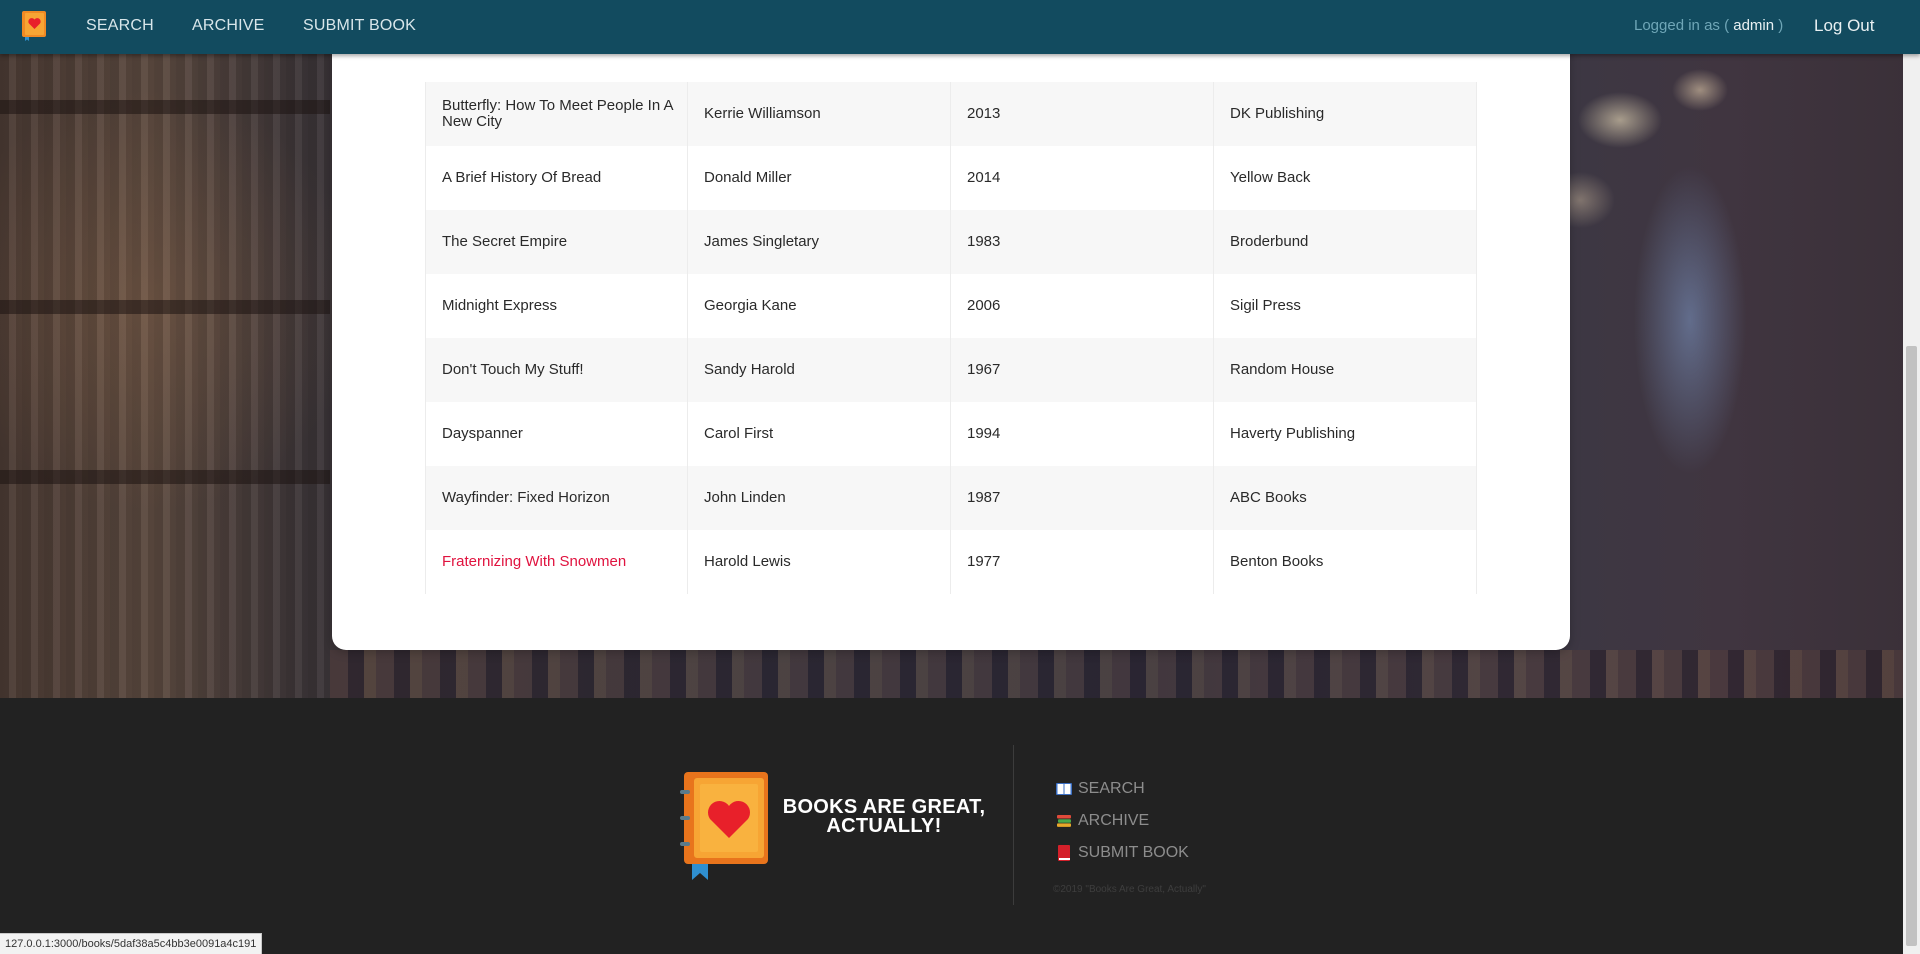 The width and height of the screenshot is (1920, 954). What do you see at coordinates (1345, 242) in the screenshot?
I see `book-publisher: Broderbund` at bounding box center [1345, 242].